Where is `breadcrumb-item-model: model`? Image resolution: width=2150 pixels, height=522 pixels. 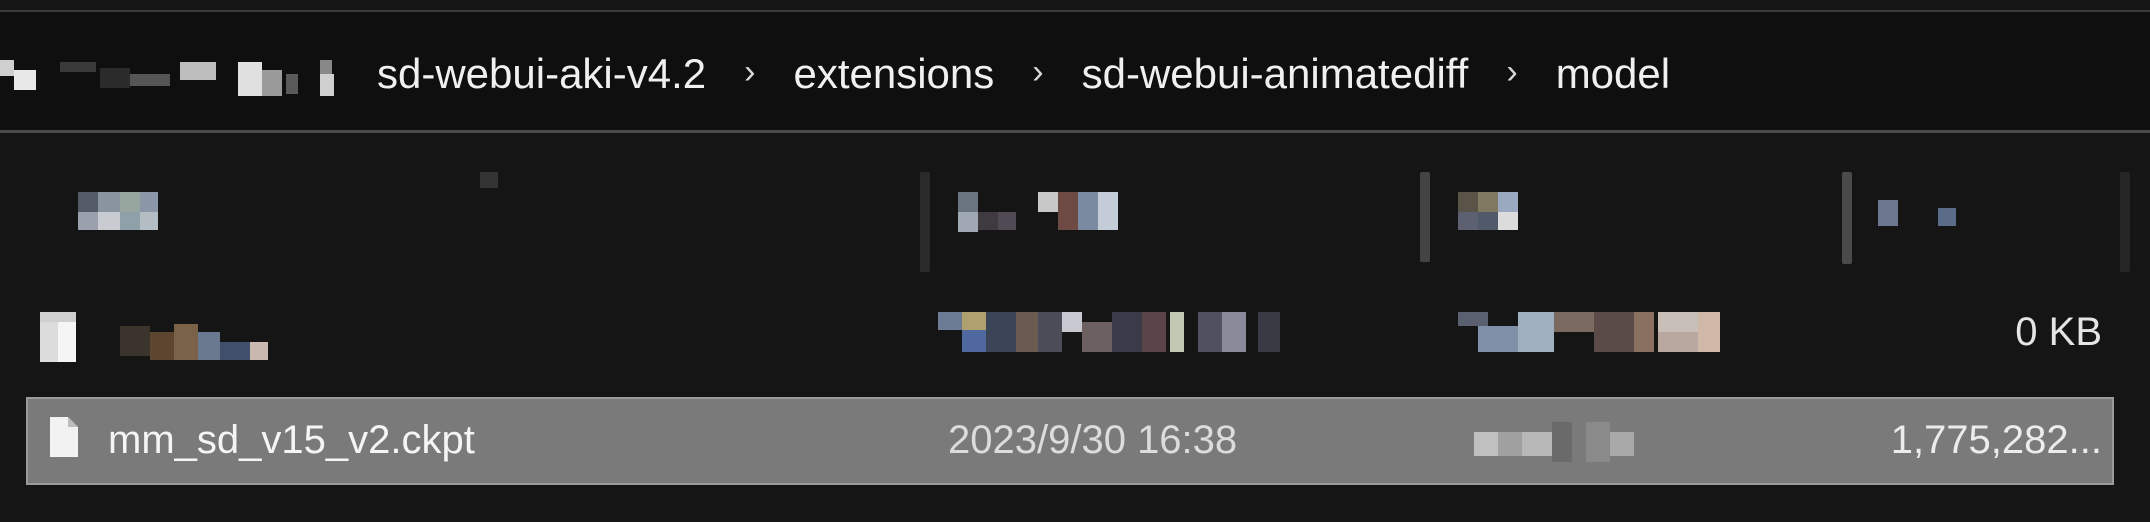
breadcrumb-item-model: model is located at coordinates (1613, 74).